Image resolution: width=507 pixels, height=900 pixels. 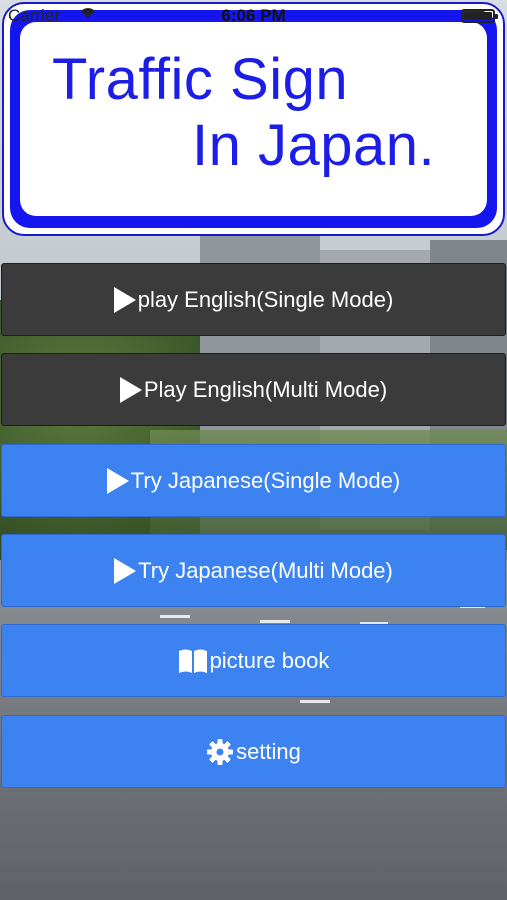 I want to click on play-english-single-button: play English(Single Mode), so click(x=253, y=299).